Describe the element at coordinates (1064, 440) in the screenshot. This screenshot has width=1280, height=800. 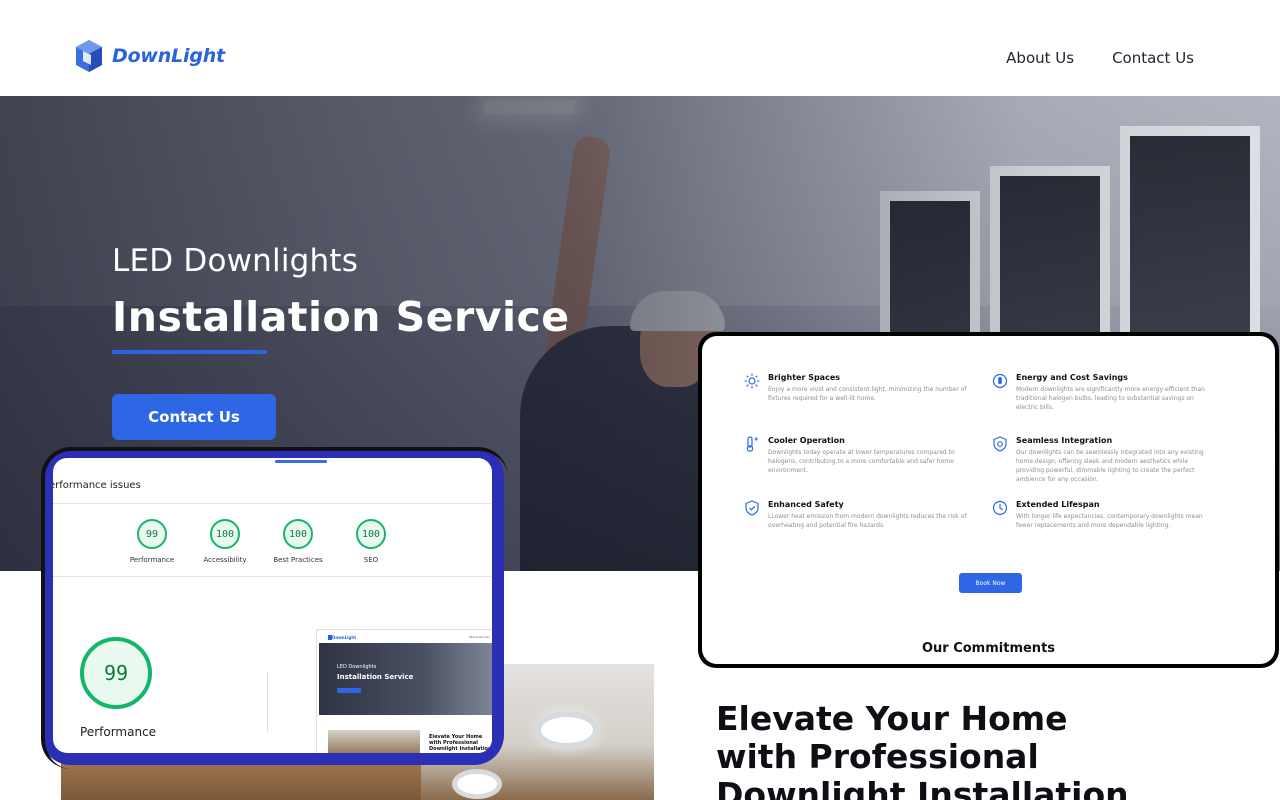
I see `feature-title: Seamless Integration` at that location.